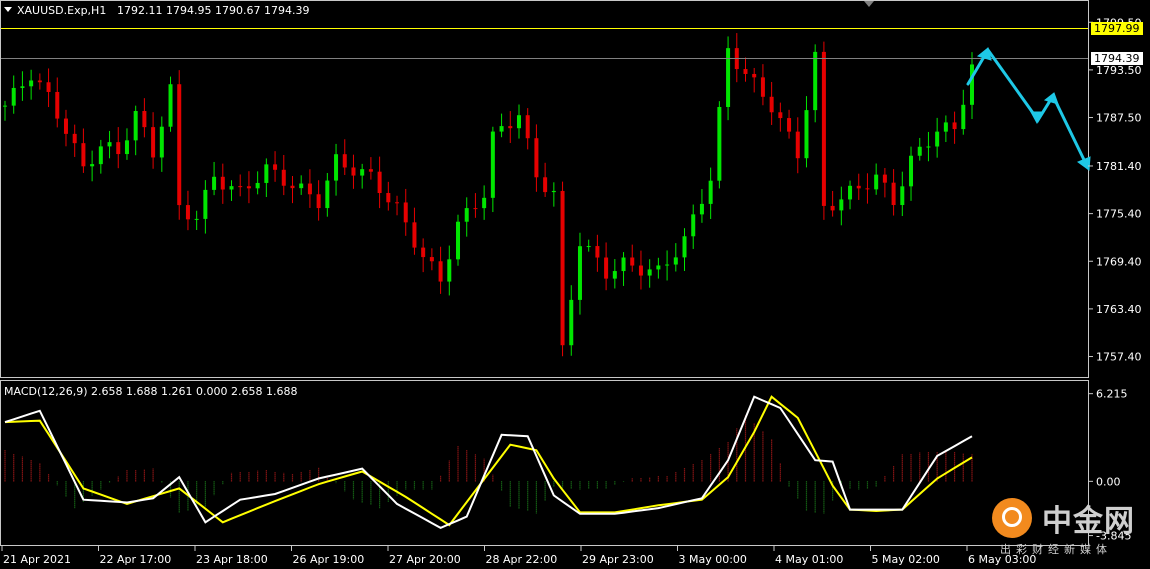 This screenshot has width=1150, height=569. What do you see at coordinates (1119, 357) in the screenshot?
I see `price-tick-label: 1757.40` at bounding box center [1119, 357].